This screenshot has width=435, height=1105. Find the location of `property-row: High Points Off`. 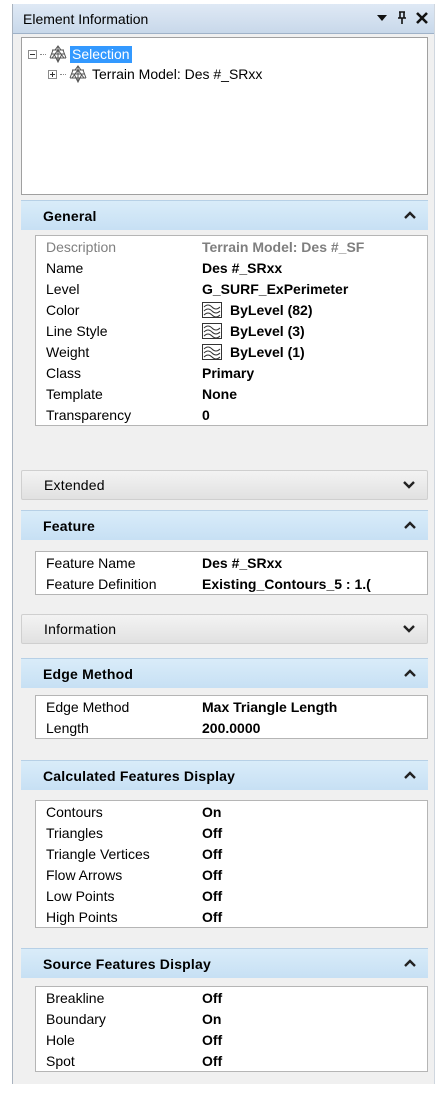

property-row: High Points Off is located at coordinates (231, 916).